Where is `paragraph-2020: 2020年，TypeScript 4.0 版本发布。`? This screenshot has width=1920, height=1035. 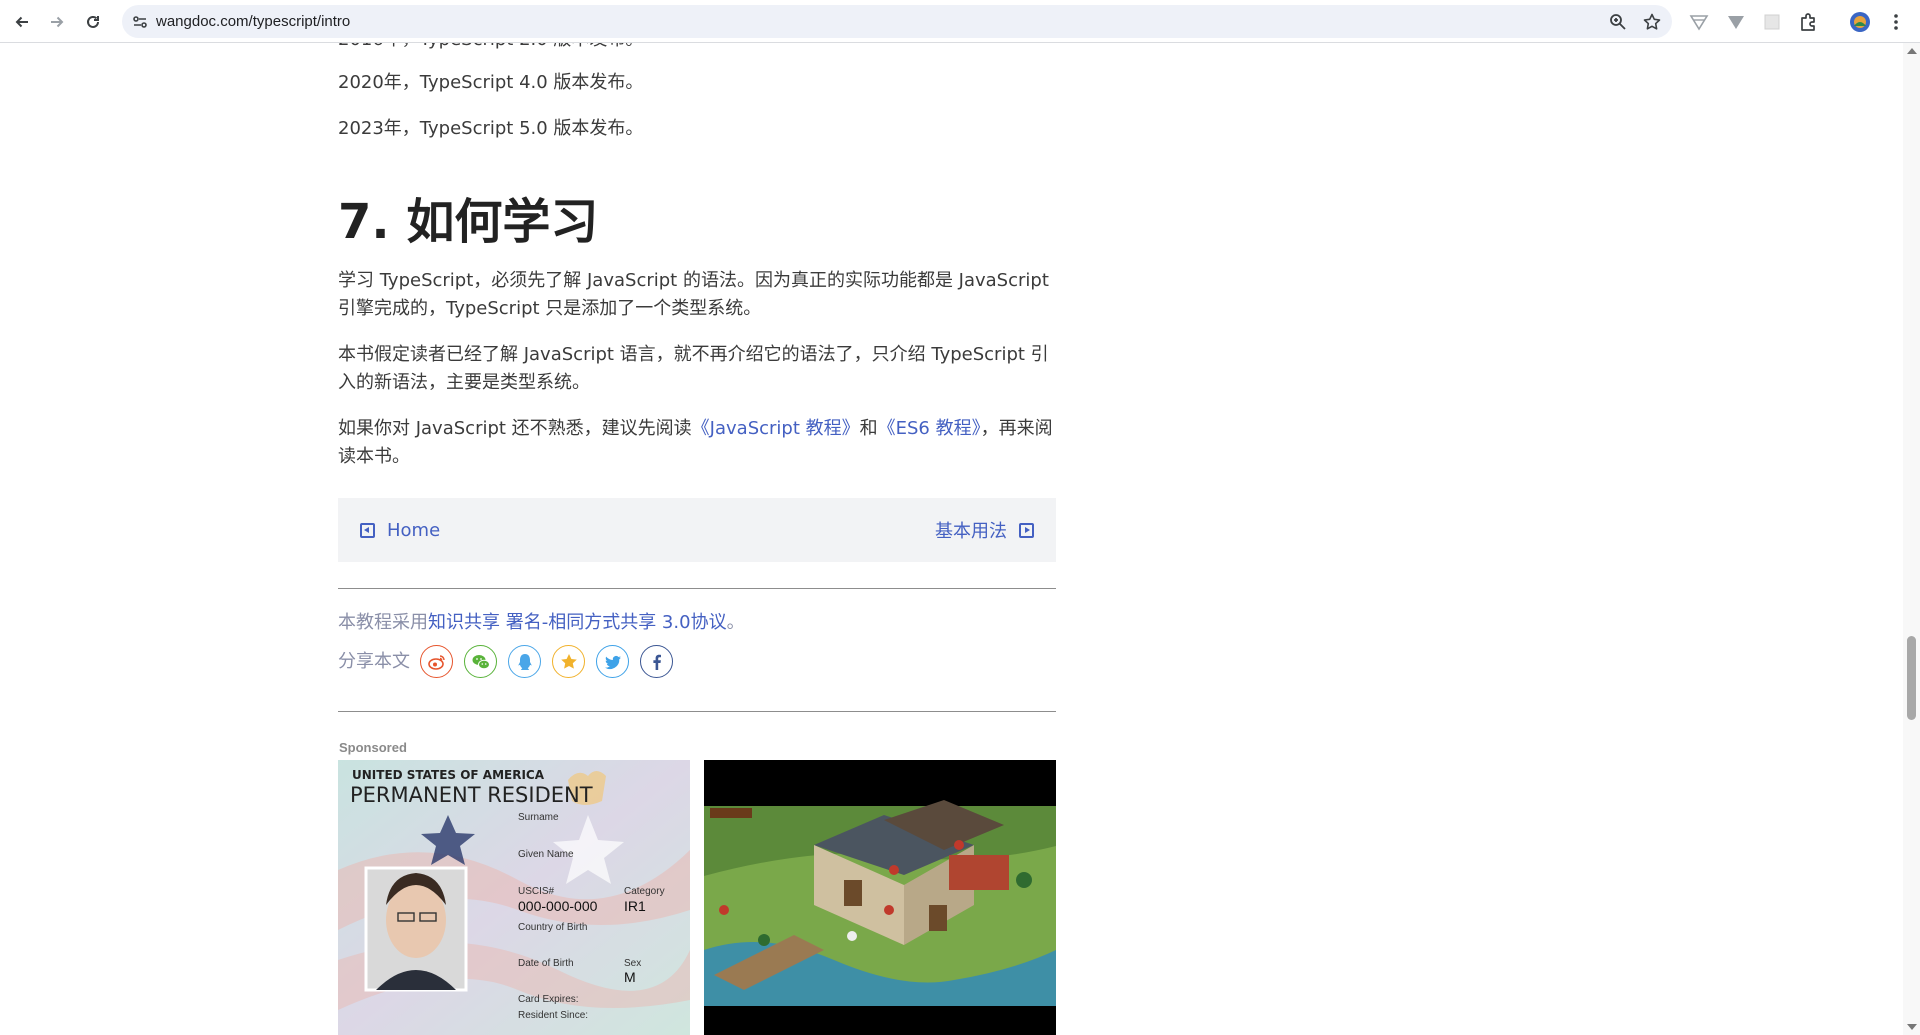 paragraph-2020: 2020年，TypeScript 4.0 版本发布。 is located at coordinates (491, 82).